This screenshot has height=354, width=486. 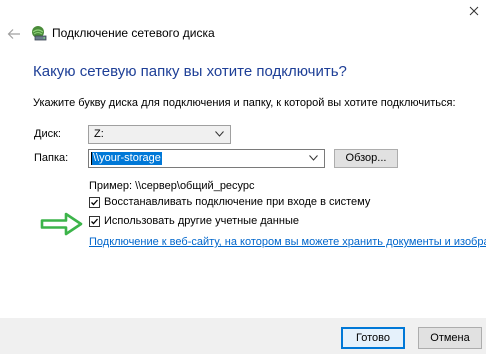 I want to click on back-arrow-icon, so click(x=14, y=34).